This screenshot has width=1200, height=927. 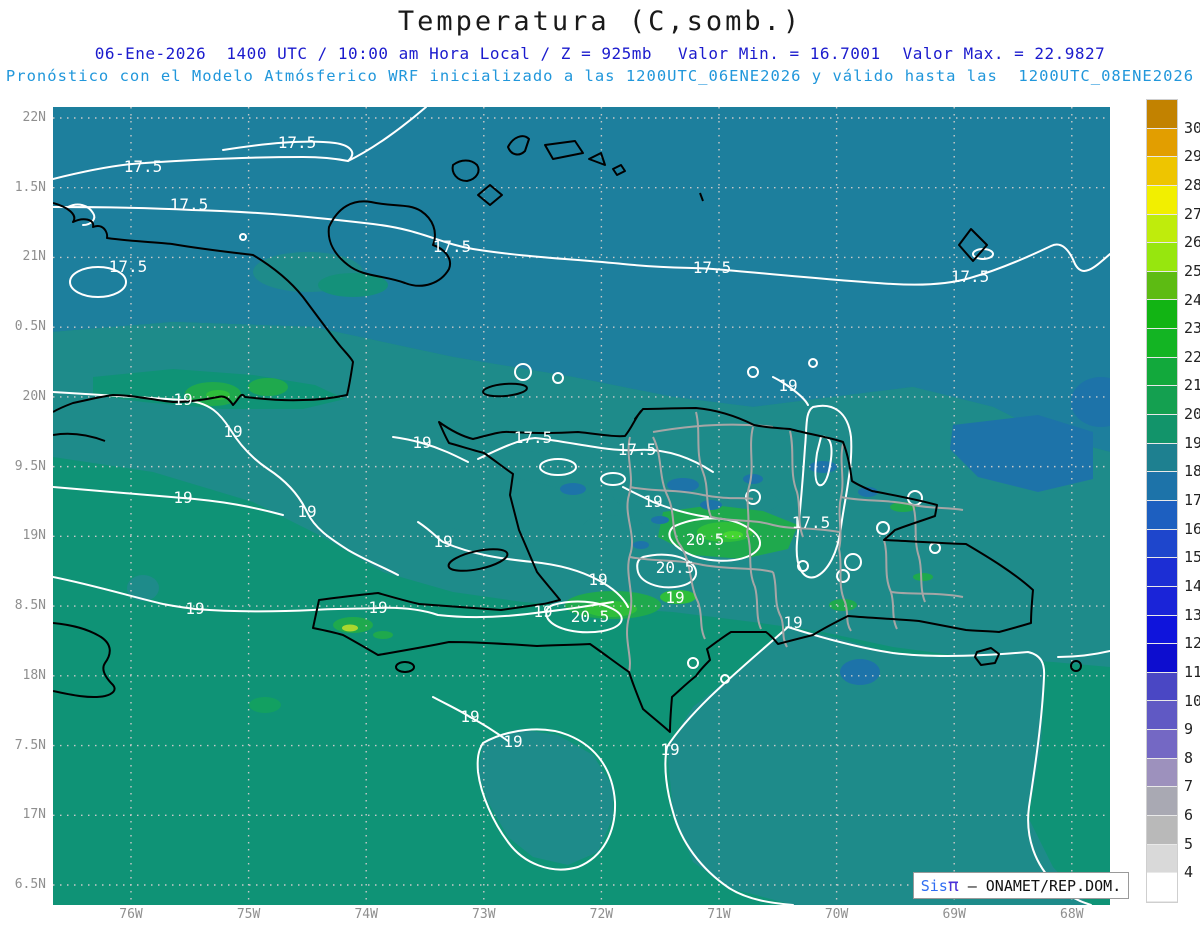 What do you see at coordinates (34, 257) in the screenshot?
I see `lat-tick-label: 21N` at bounding box center [34, 257].